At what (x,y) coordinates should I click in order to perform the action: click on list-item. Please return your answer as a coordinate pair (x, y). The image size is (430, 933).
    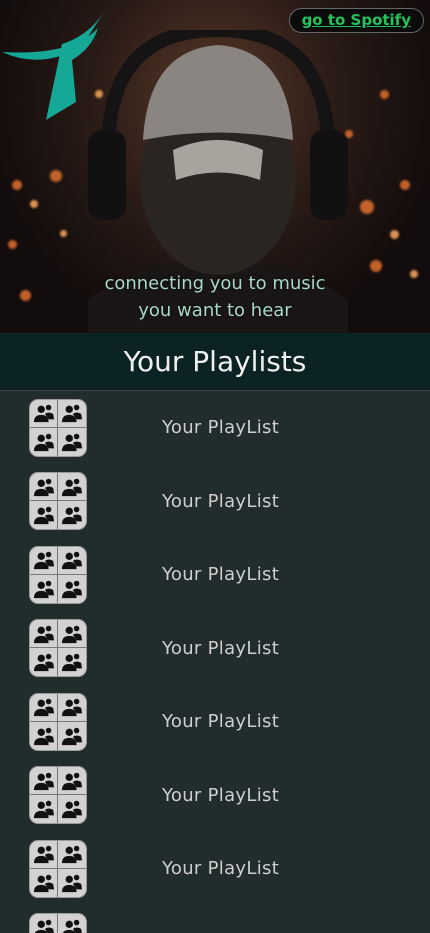
    Looking at the image, I should click on (215, 919).